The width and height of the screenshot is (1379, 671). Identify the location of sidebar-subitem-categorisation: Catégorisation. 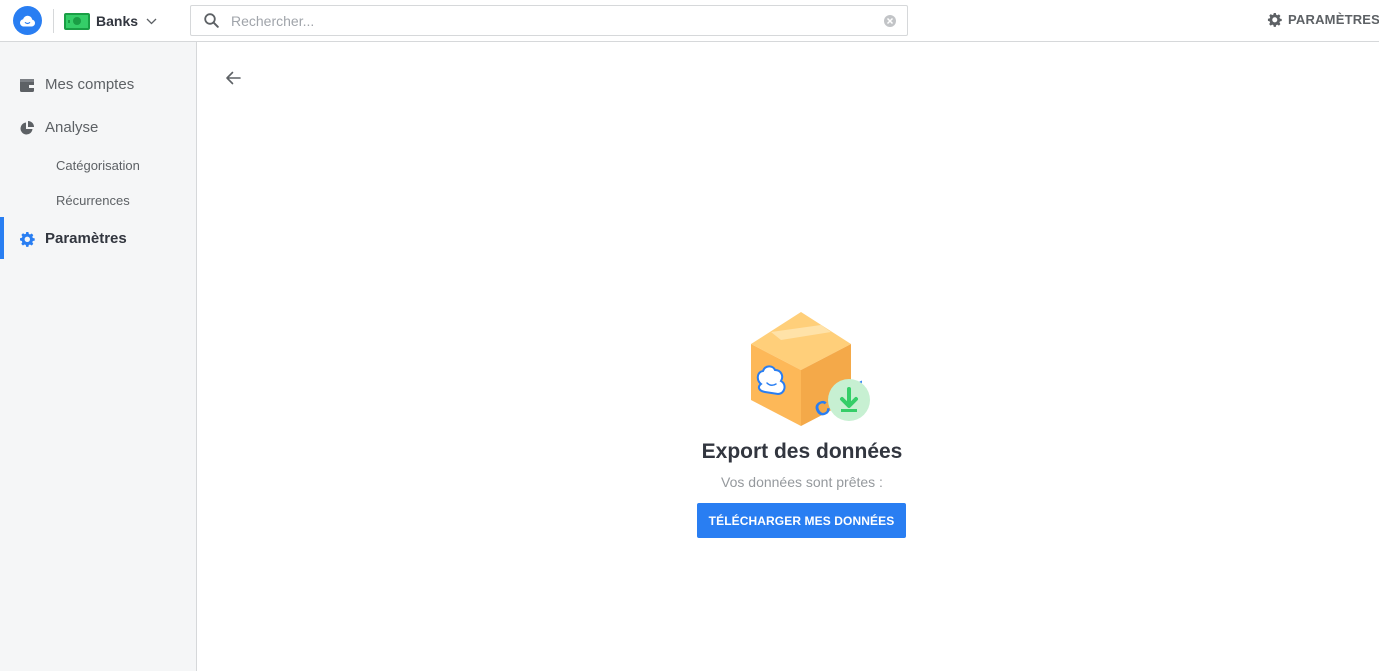
(98, 165).